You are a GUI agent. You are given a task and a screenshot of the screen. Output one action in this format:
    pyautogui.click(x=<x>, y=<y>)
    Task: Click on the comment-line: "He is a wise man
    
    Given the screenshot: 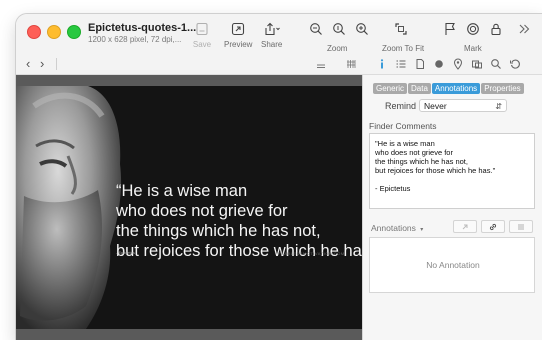 What is the action you would take?
    pyautogui.click(x=405, y=143)
    